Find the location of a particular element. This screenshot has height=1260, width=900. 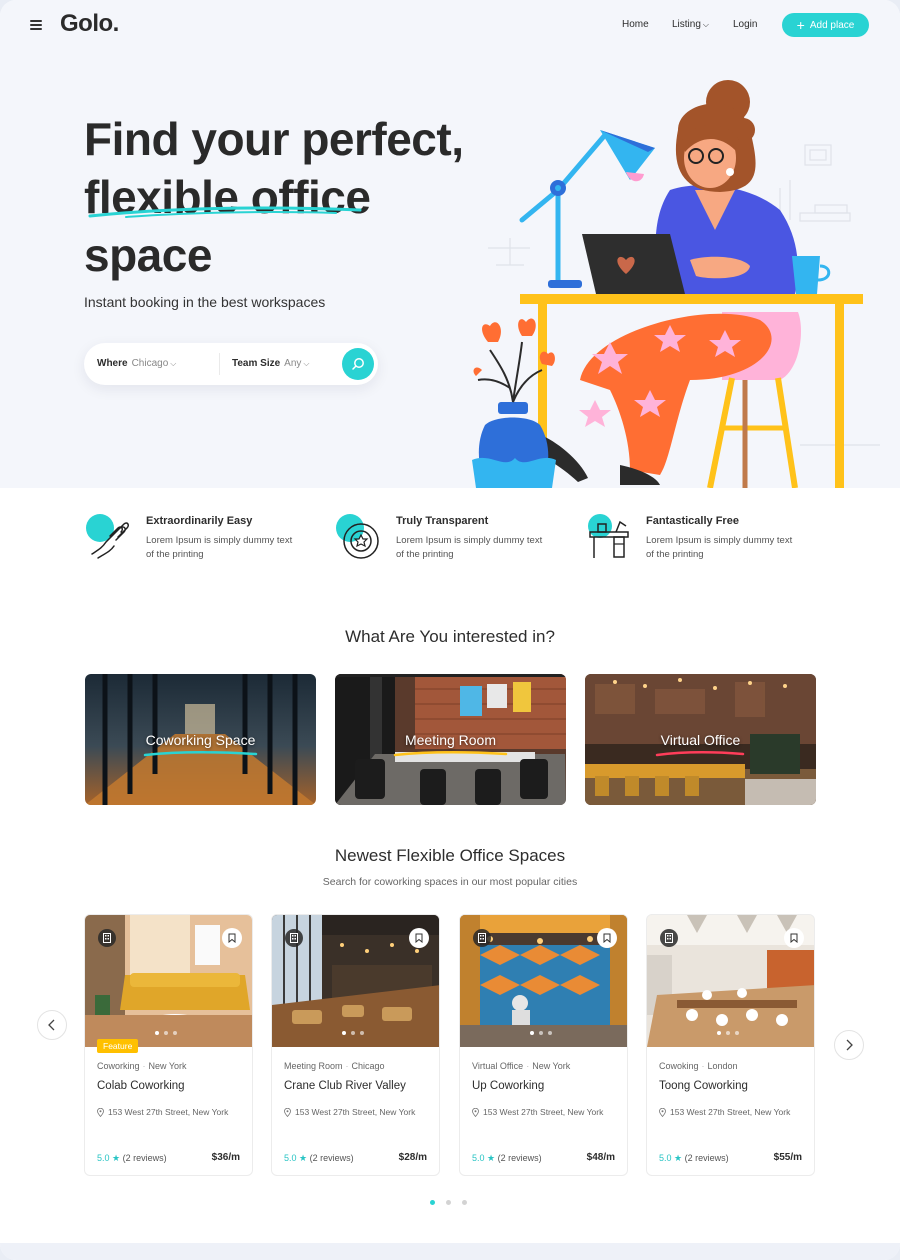

footer-strip is located at coordinates (450, 1251).